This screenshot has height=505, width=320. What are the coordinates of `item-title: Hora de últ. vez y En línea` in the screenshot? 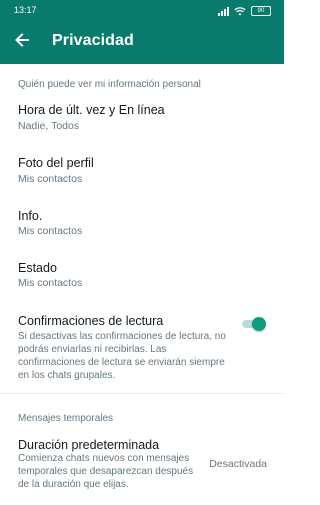 It's located at (91, 110).